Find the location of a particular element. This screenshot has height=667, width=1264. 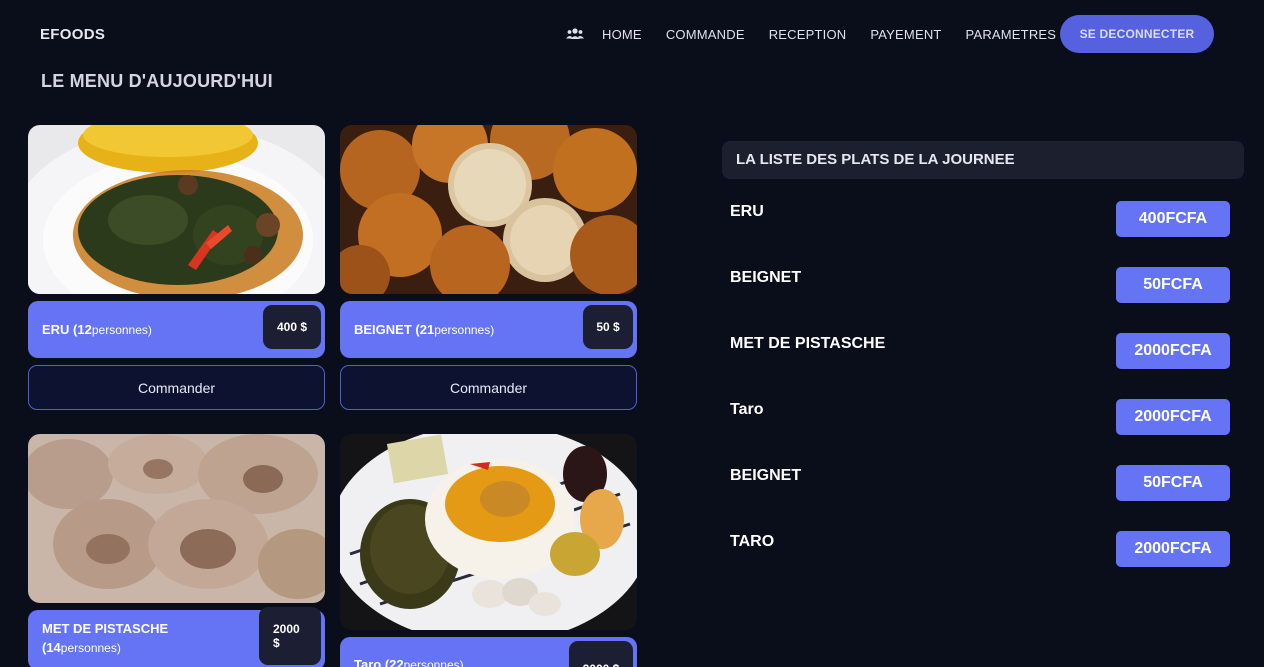

daily-dish-name: TARO is located at coordinates (752, 541).